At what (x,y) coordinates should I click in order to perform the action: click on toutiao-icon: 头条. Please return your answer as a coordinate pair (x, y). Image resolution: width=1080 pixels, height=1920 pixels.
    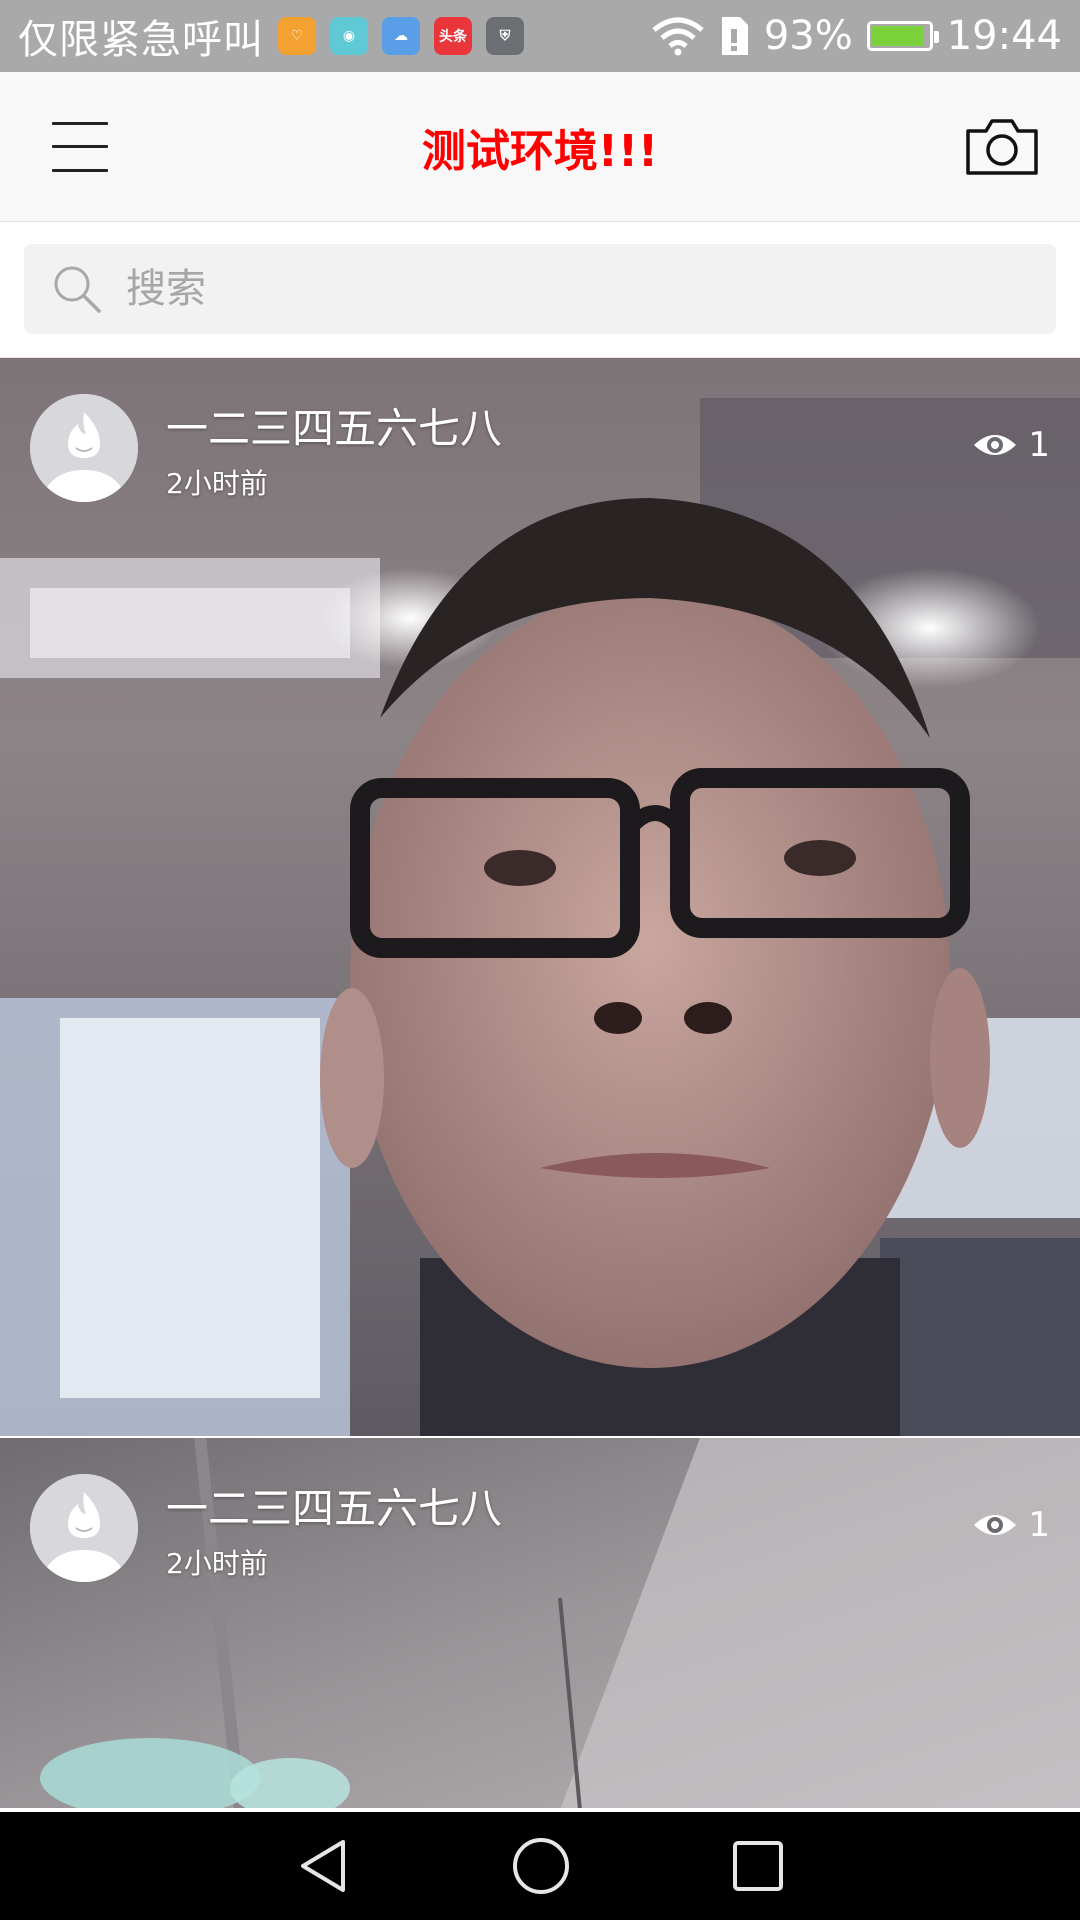
    Looking at the image, I should click on (453, 36).